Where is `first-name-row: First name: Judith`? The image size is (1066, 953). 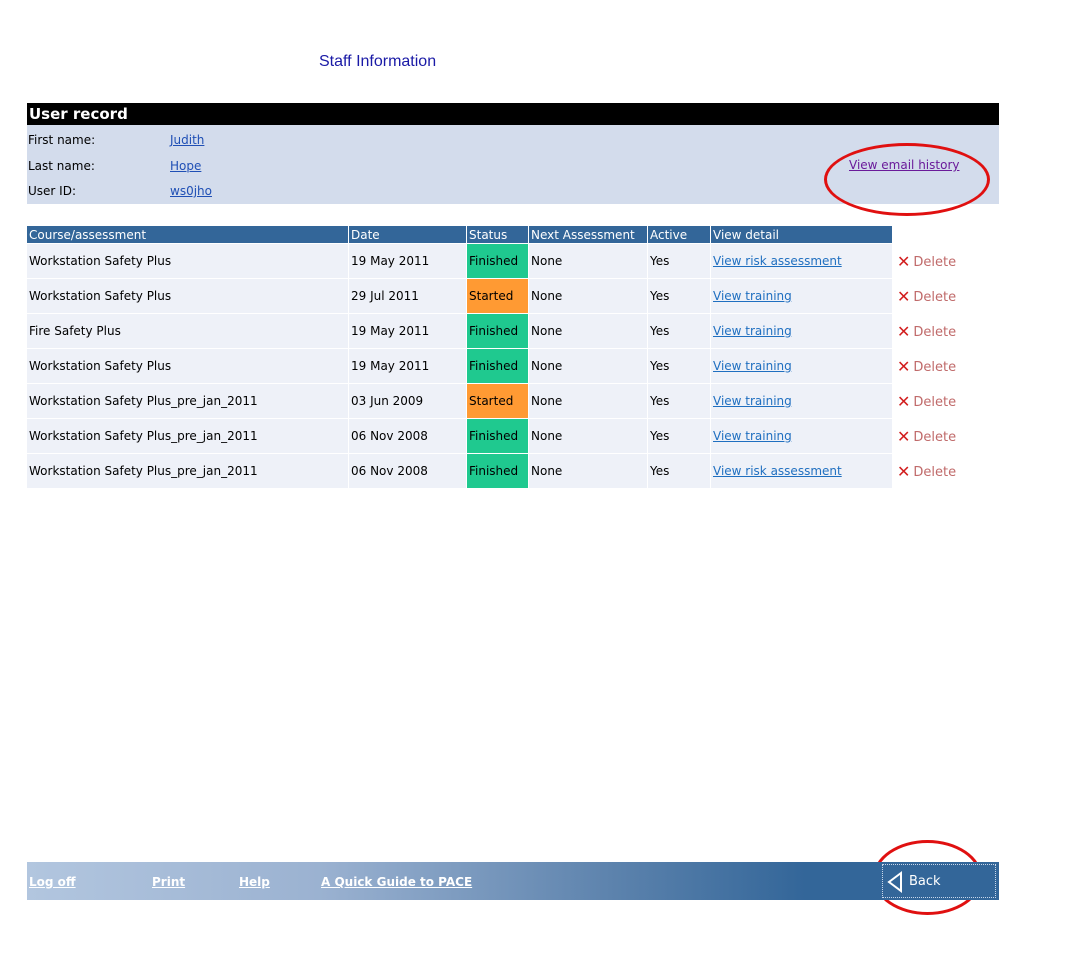
first-name-row: First name: Judith is located at coordinates (116, 140).